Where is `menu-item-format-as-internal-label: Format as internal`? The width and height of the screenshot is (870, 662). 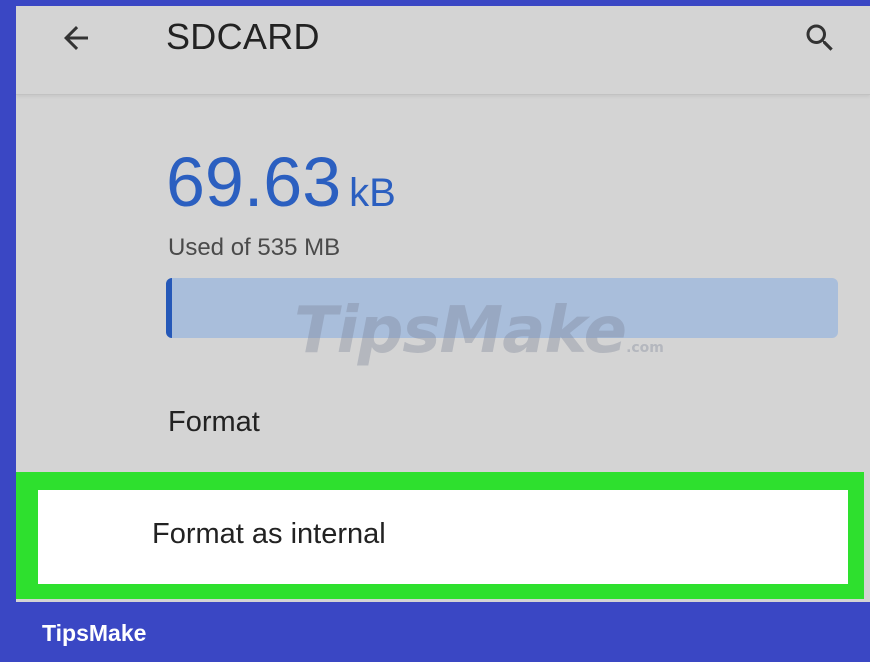
menu-item-format-as-internal-label: Format as internal is located at coordinates (269, 534).